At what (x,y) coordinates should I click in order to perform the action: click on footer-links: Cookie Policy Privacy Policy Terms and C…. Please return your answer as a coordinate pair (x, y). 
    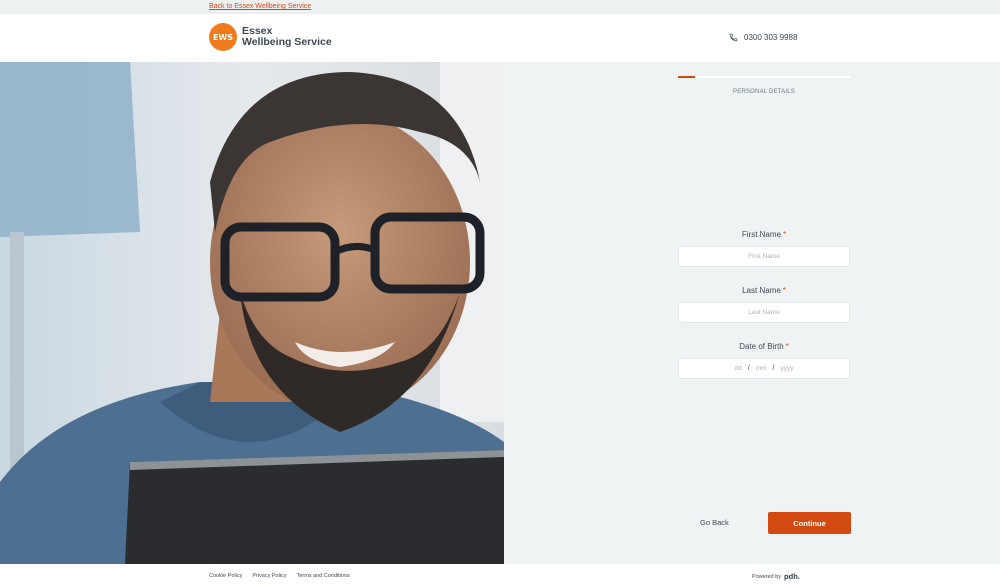
    Looking at the image, I should click on (284, 576).